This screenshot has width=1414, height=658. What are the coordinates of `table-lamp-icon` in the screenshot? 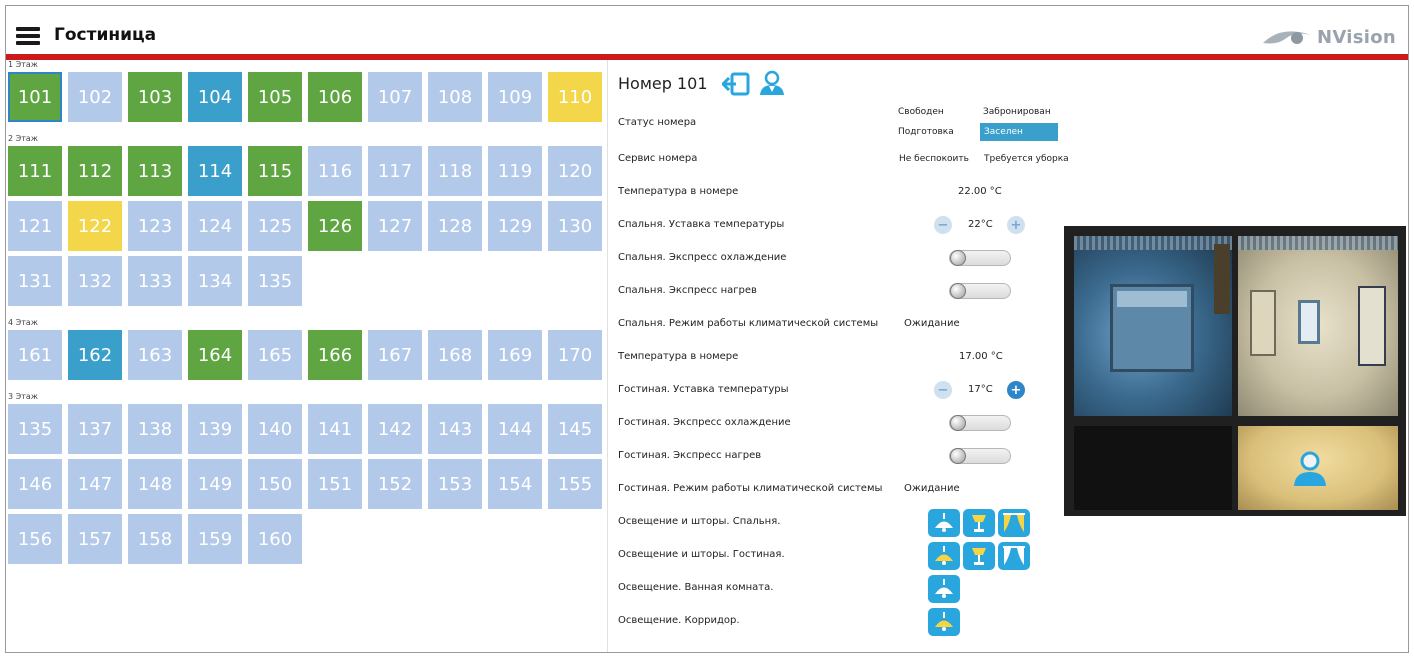 It's located at (979, 556).